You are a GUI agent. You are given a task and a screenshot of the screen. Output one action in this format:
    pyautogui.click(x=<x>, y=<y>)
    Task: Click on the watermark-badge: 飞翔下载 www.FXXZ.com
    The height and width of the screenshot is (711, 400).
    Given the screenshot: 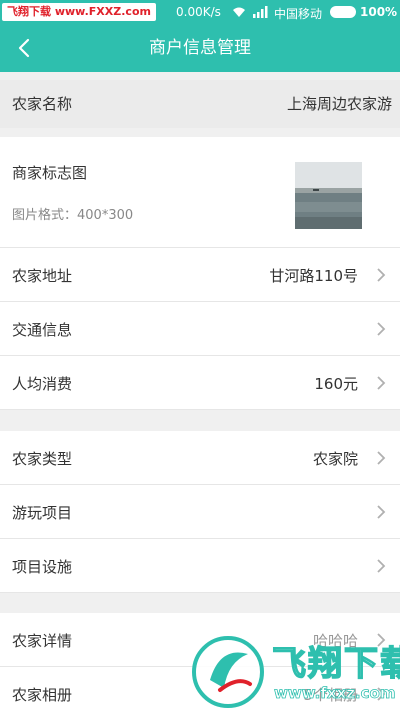 What is the action you would take?
    pyautogui.click(x=79, y=12)
    